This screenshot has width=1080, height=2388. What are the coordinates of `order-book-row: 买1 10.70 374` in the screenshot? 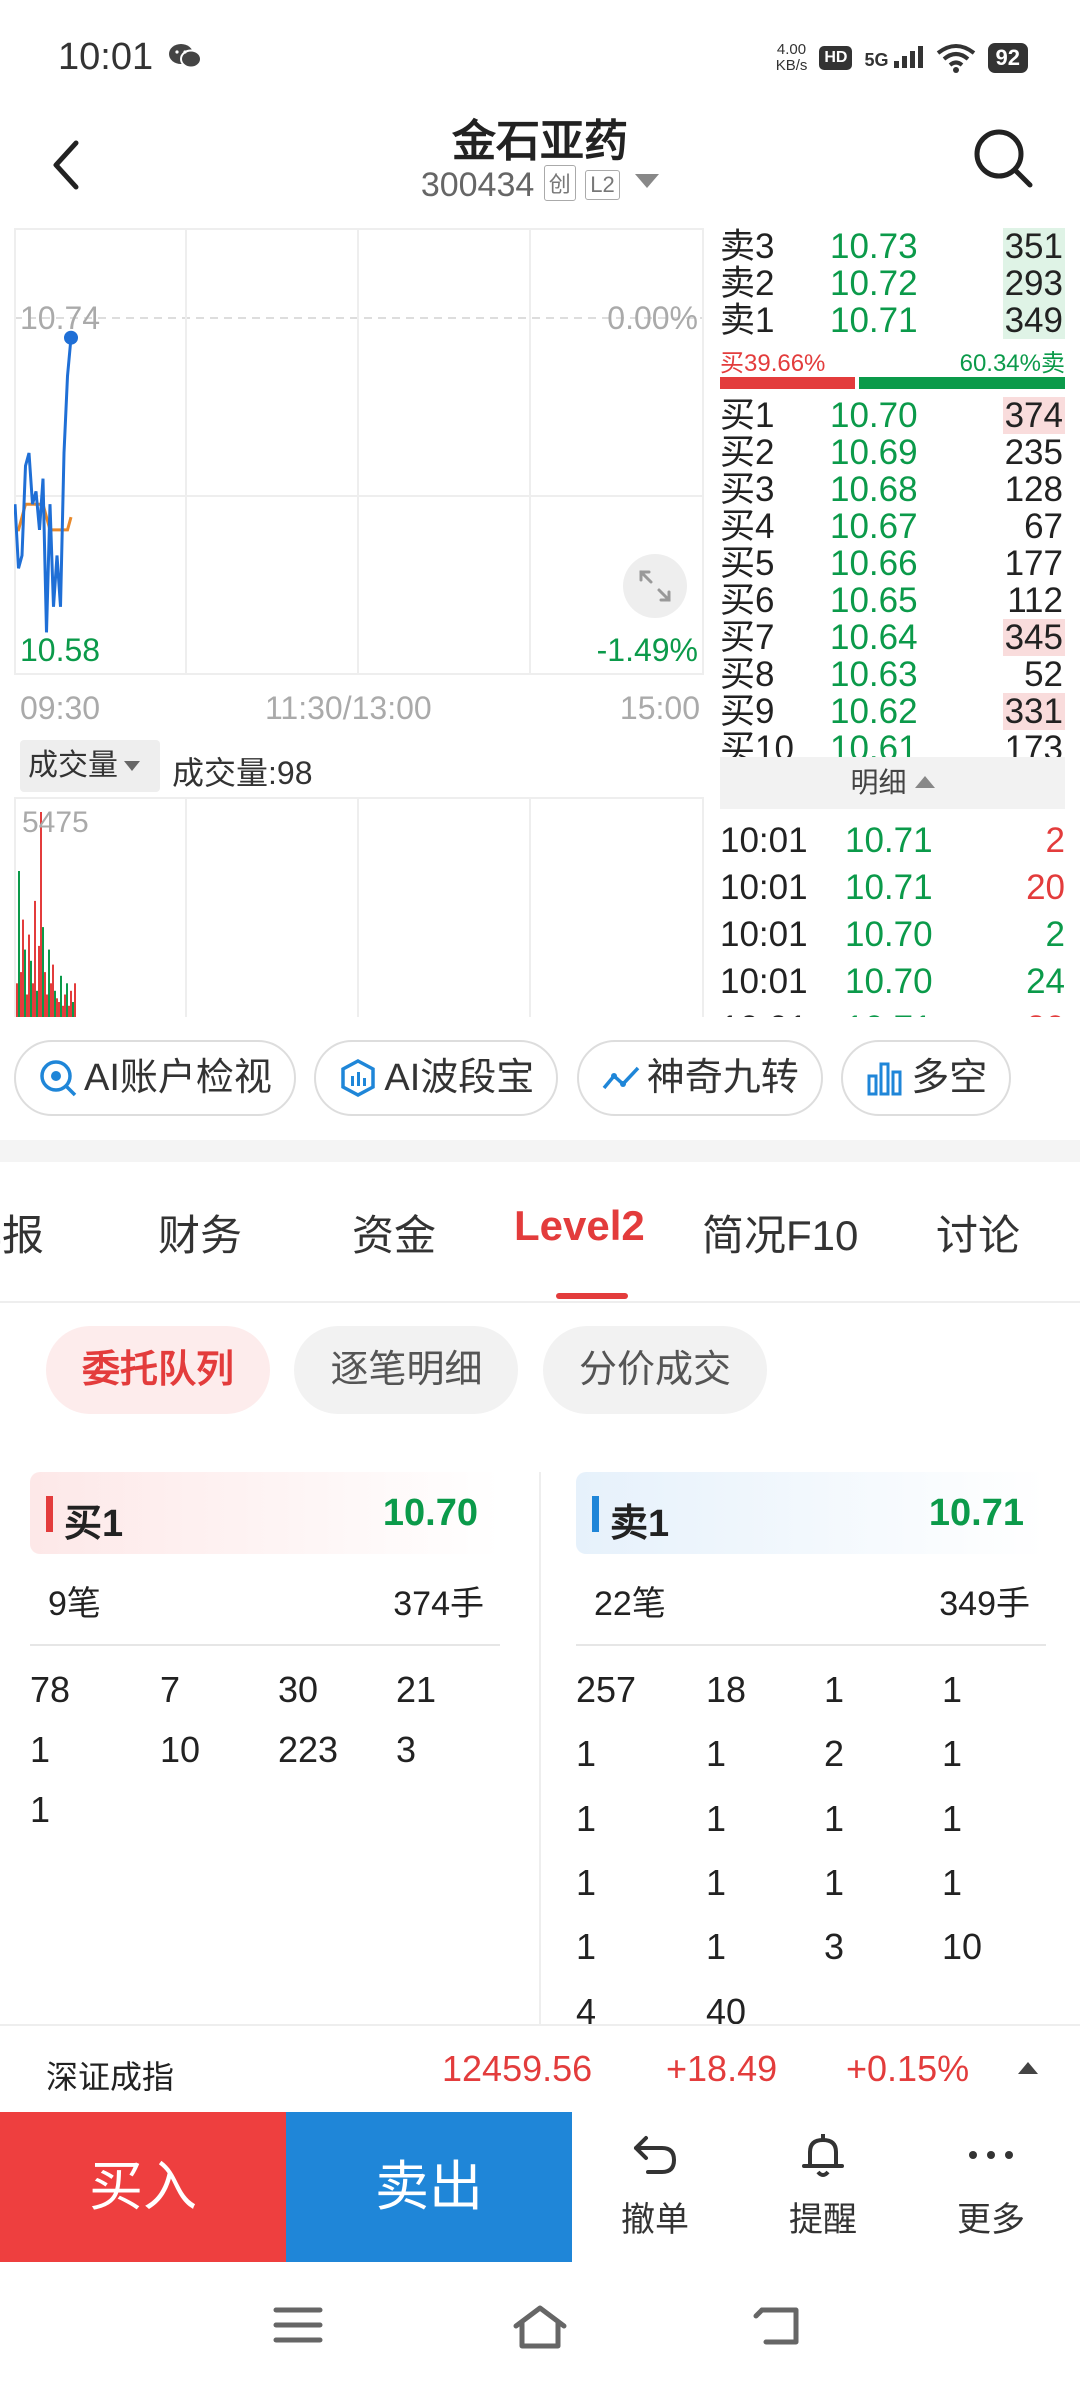 It's located at (892, 415).